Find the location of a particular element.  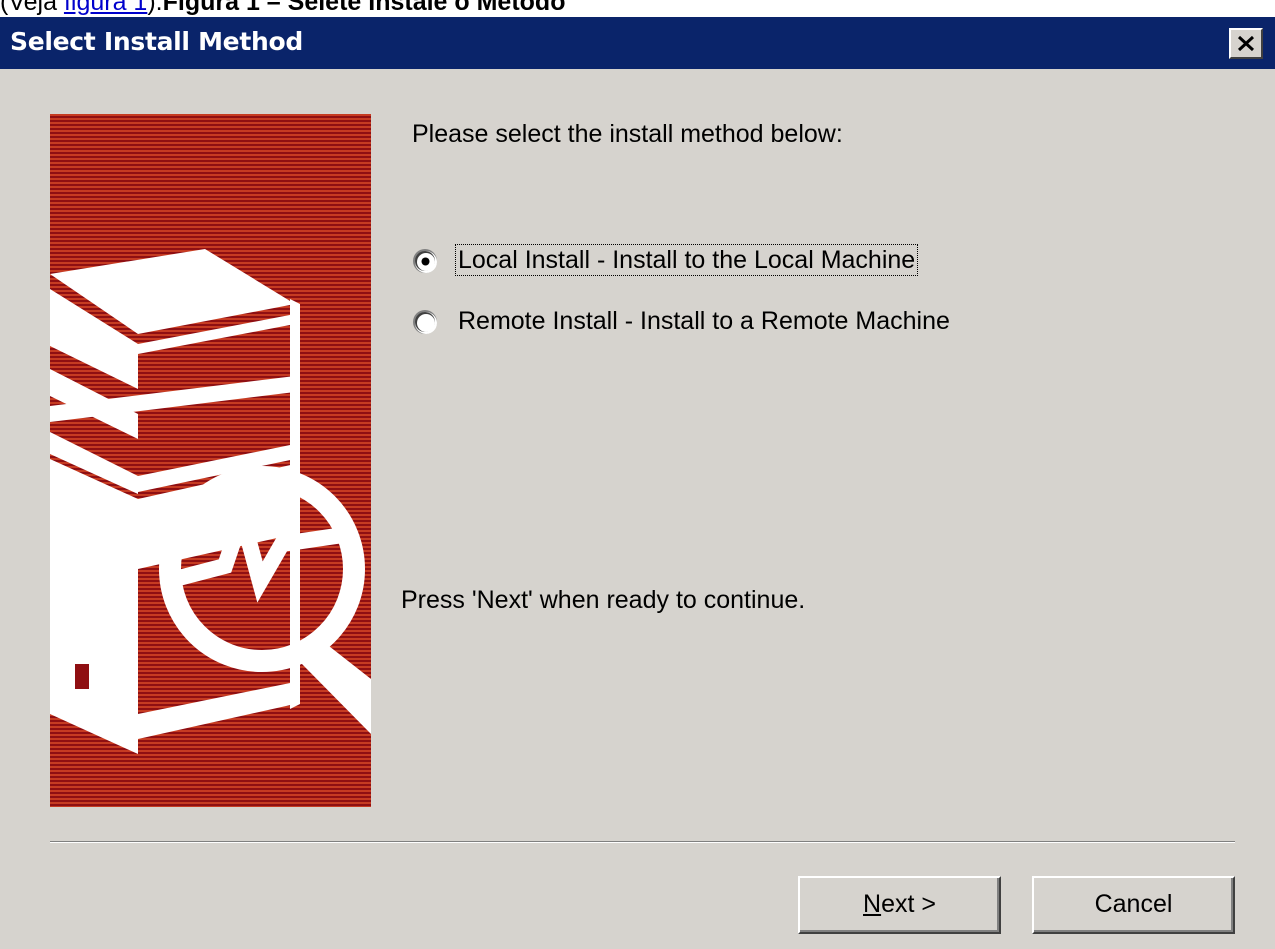

next-label: ext > is located at coordinates (908, 904).